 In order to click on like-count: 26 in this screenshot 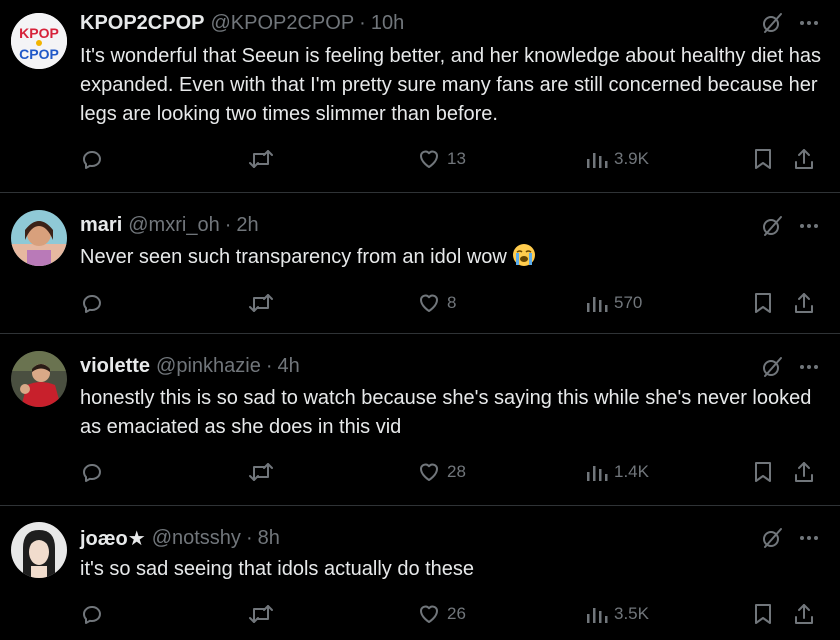, I will do `click(456, 613)`.